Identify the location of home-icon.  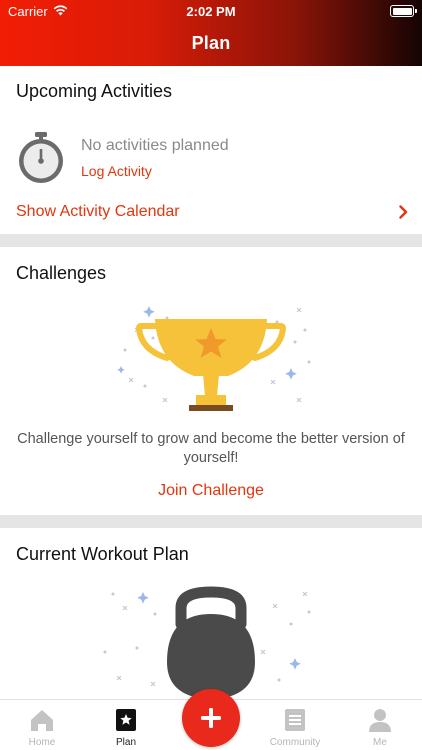
(42, 722).